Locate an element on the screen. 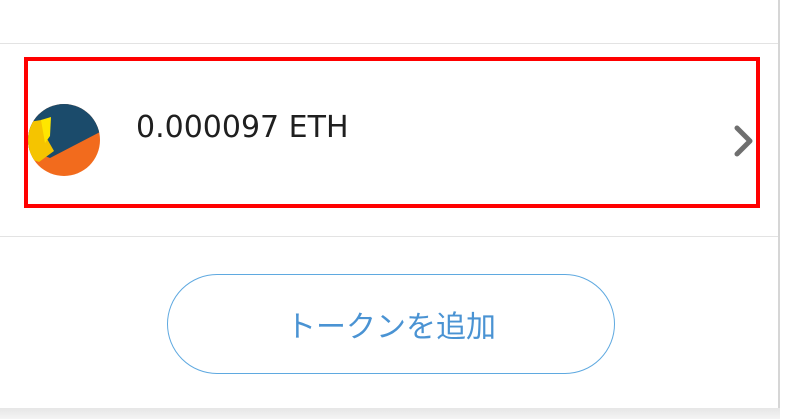 Image resolution: width=800 pixels, height=419 pixels. panel-bottom-shadow is located at coordinates (390, 413).